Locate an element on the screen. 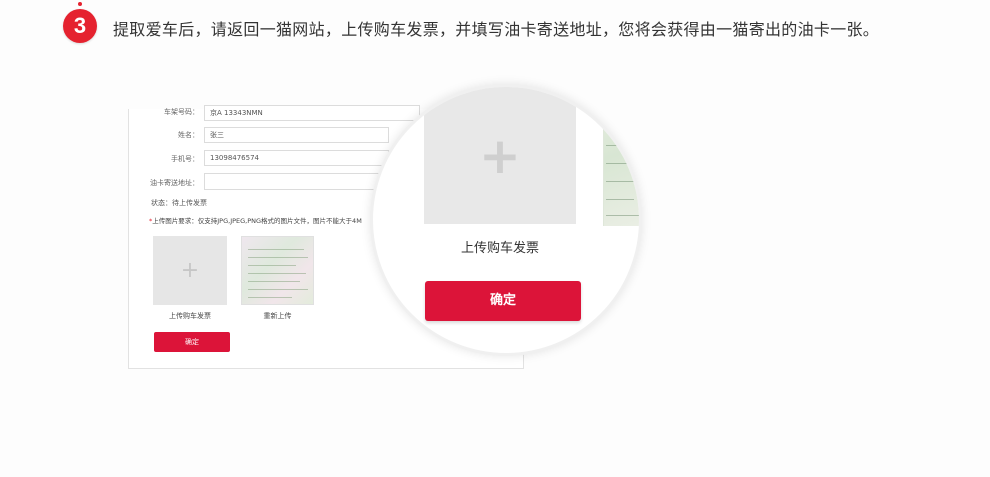 This screenshot has width=990, height=477. vin-field: 京A 13343NMN is located at coordinates (312, 113).